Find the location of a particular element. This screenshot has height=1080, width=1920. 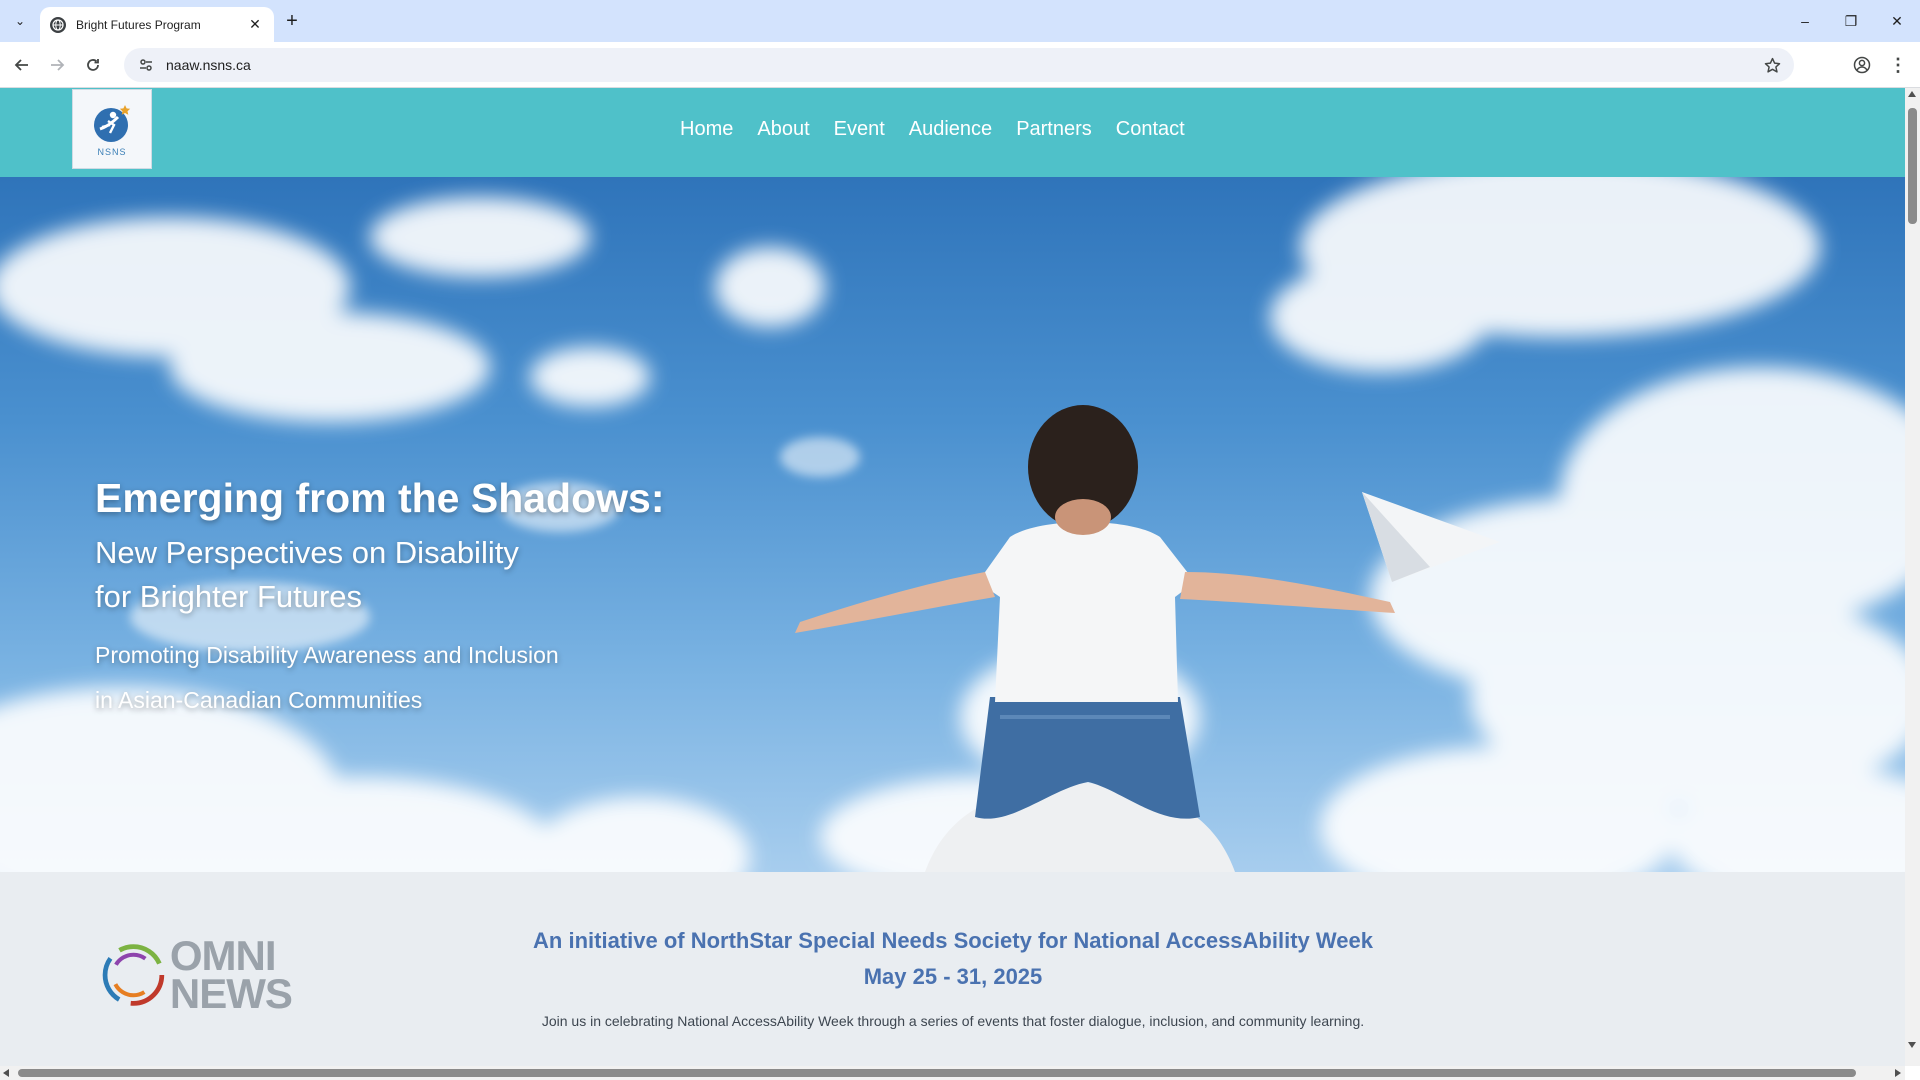

globe-icon is located at coordinates (58, 24).